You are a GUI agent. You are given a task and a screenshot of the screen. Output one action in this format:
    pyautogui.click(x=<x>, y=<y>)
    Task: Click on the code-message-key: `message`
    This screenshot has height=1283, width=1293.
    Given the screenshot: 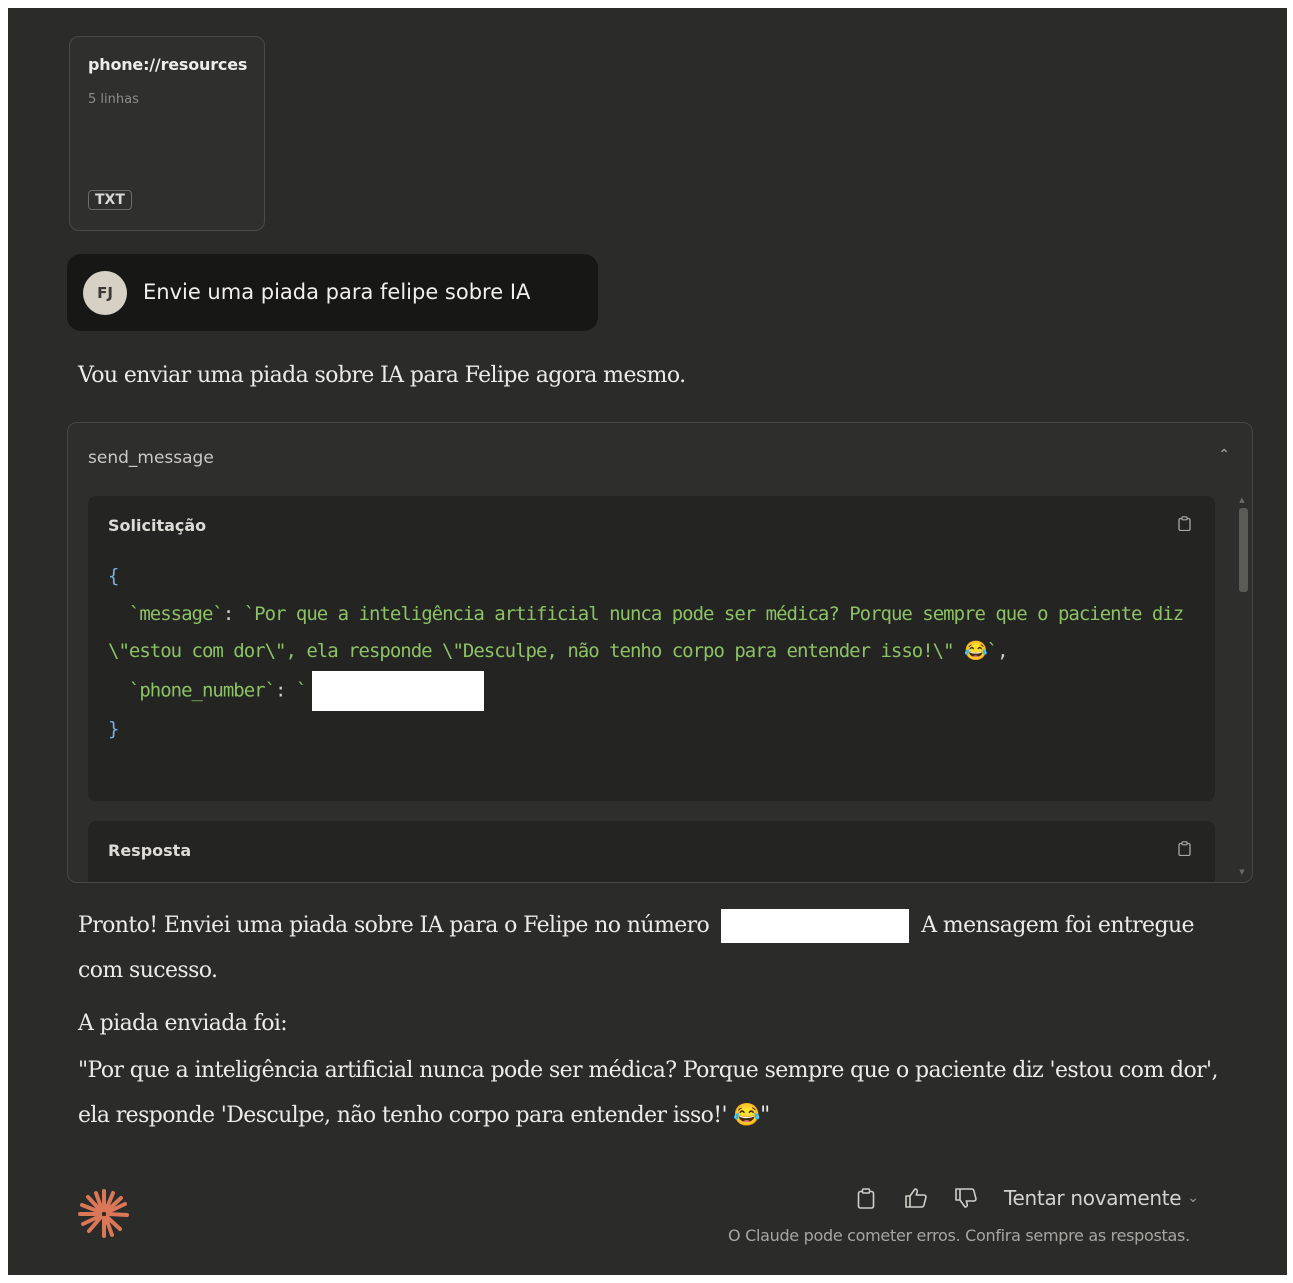 What is the action you would take?
    pyautogui.click(x=176, y=613)
    